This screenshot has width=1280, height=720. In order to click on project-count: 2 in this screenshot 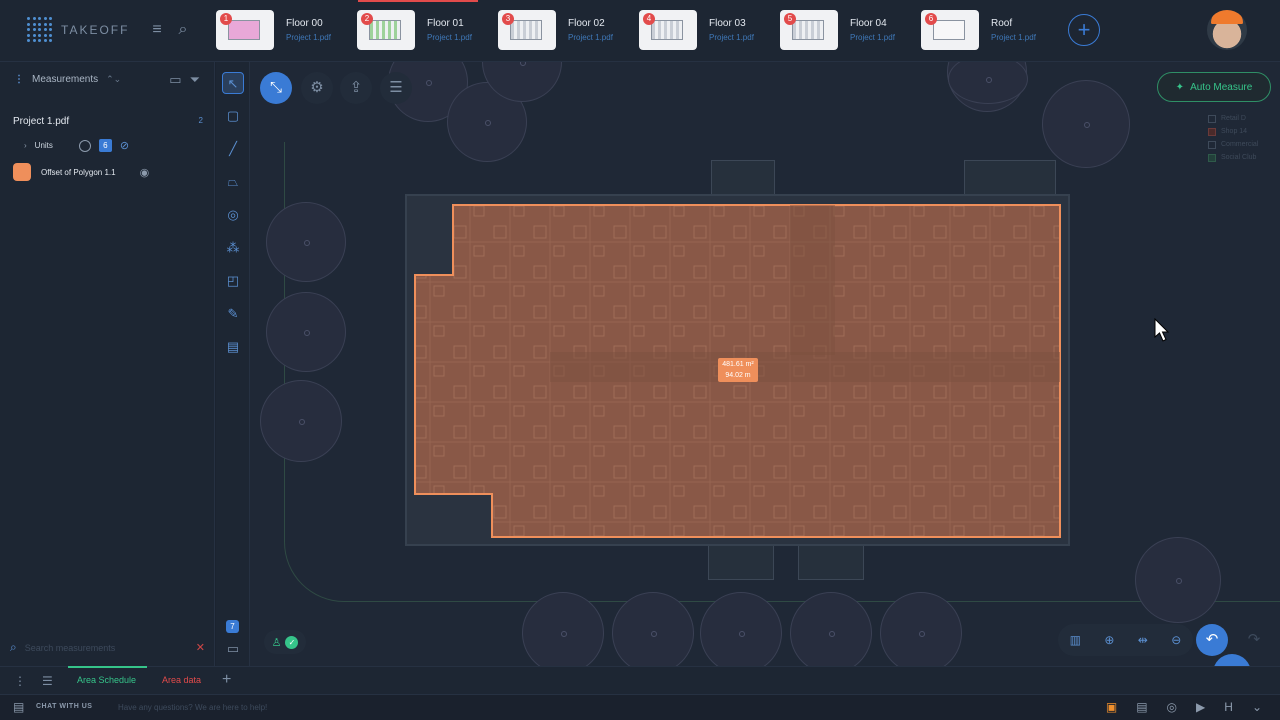, I will do `click(200, 120)`.